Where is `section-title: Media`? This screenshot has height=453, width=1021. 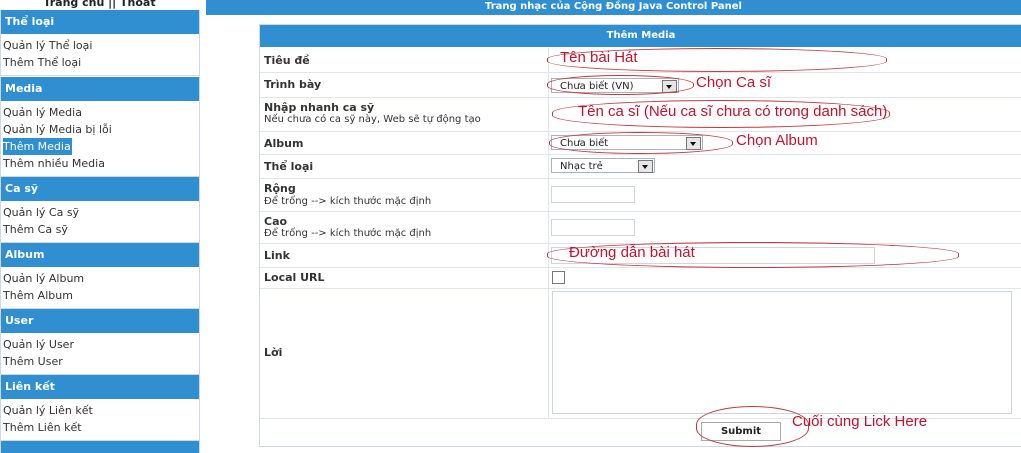
section-title: Media is located at coordinates (100, 89).